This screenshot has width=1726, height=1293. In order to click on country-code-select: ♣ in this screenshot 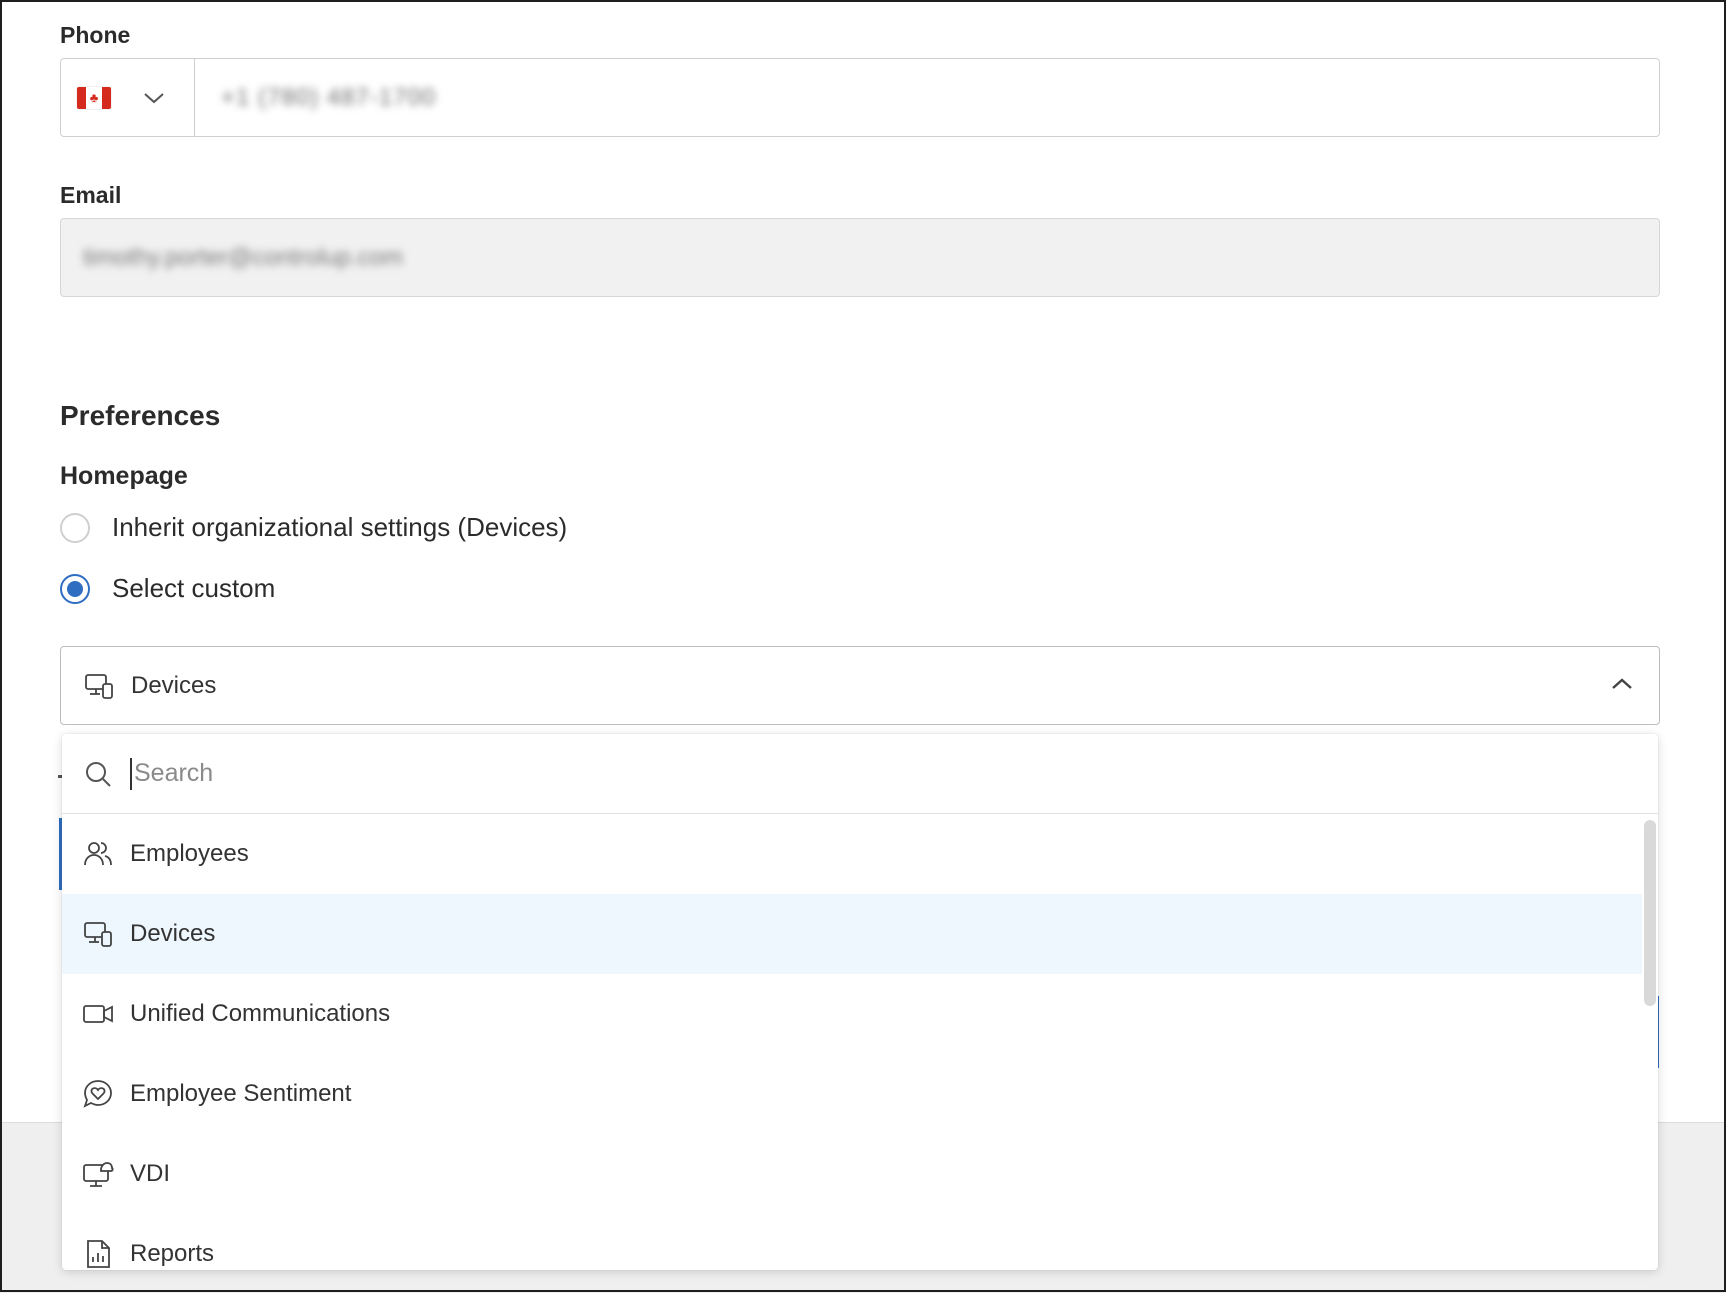, I will do `click(128, 97)`.